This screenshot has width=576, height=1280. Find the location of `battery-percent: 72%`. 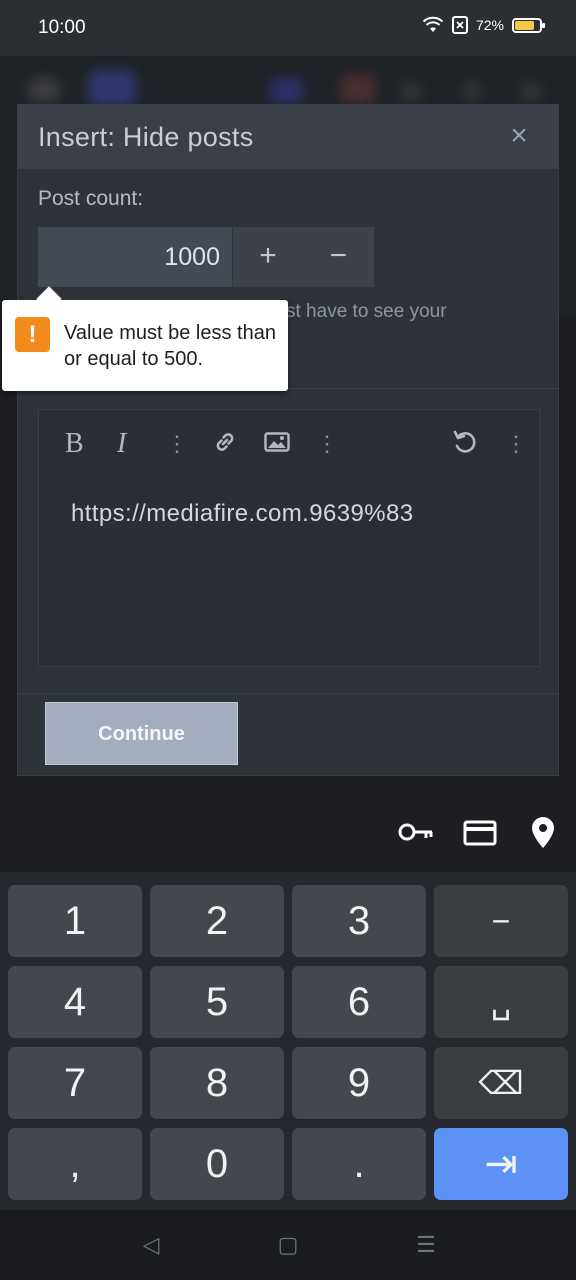

battery-percent: 72% is located at coordinates (489, 25).